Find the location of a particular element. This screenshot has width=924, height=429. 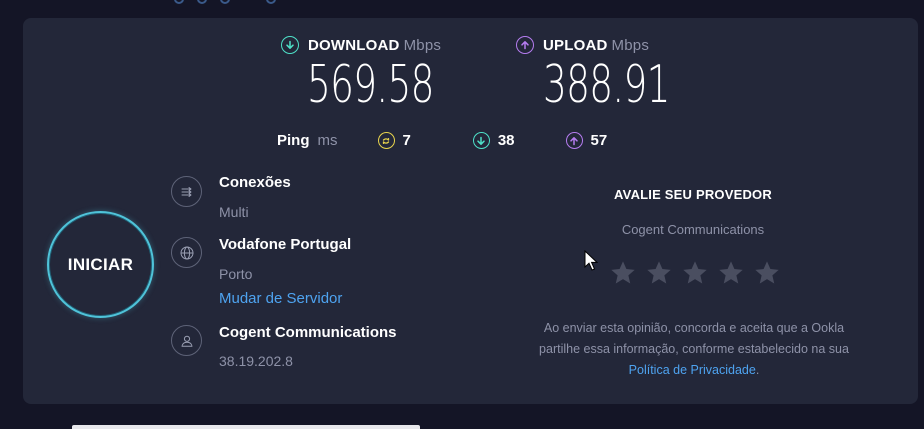

upload-result: UPLOAD Mbps is located at coordinates (582, 45).